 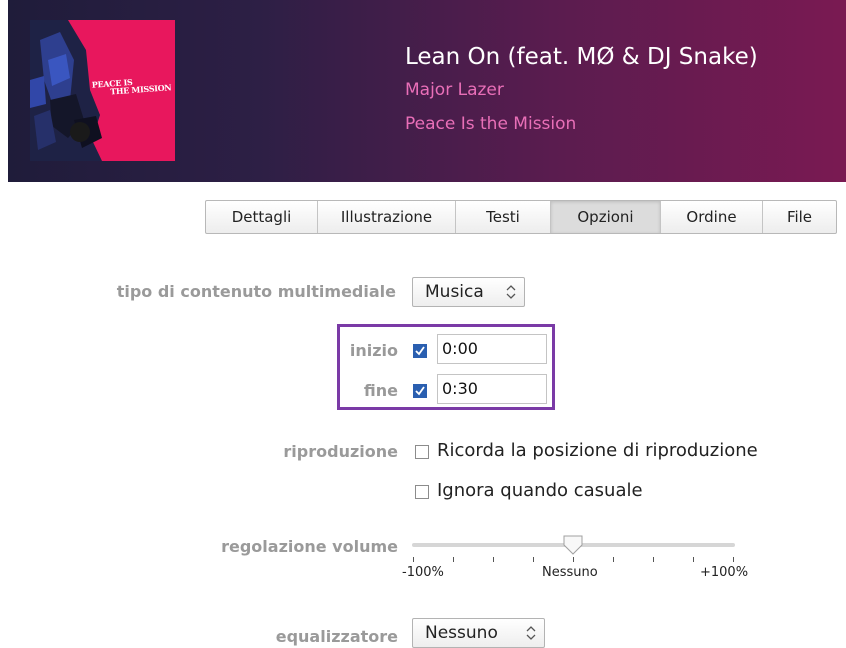 I want to click on tab-sorting: Ordine, so click(x=712, y=217).